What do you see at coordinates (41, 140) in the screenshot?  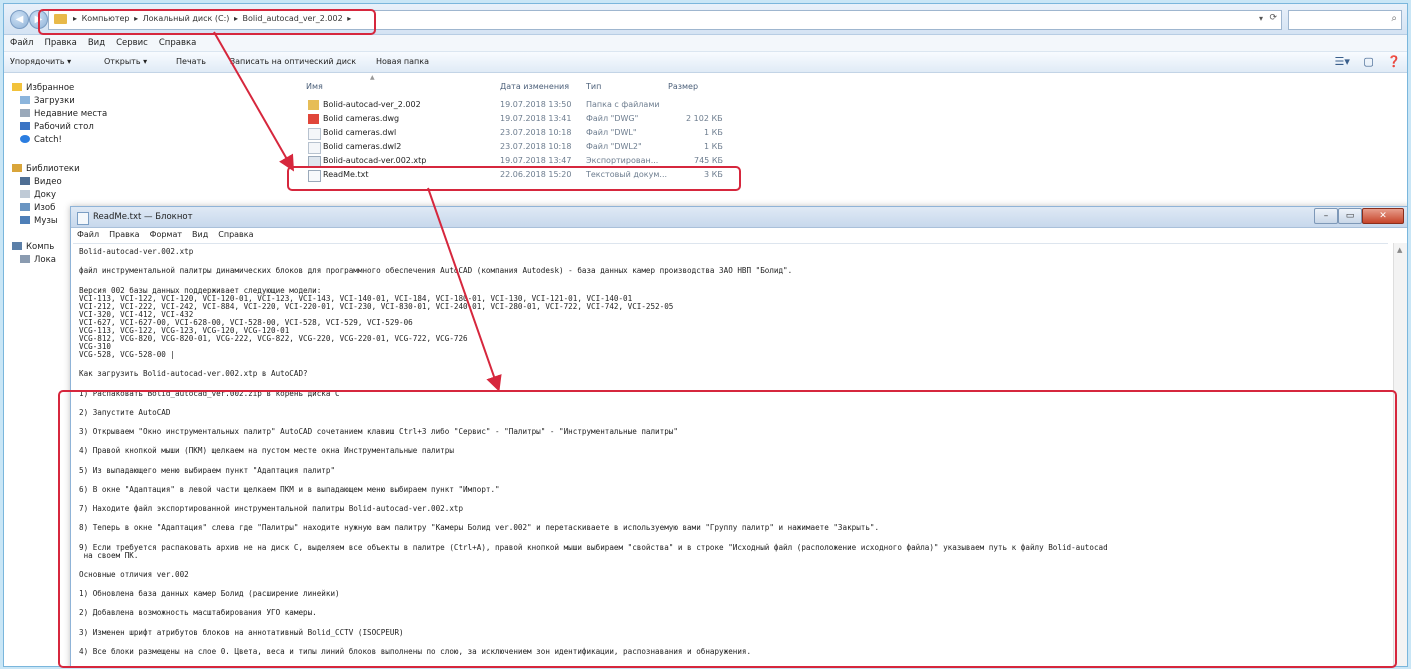 I see `nav-catch: Catch!` at bounding box center [41, 140].